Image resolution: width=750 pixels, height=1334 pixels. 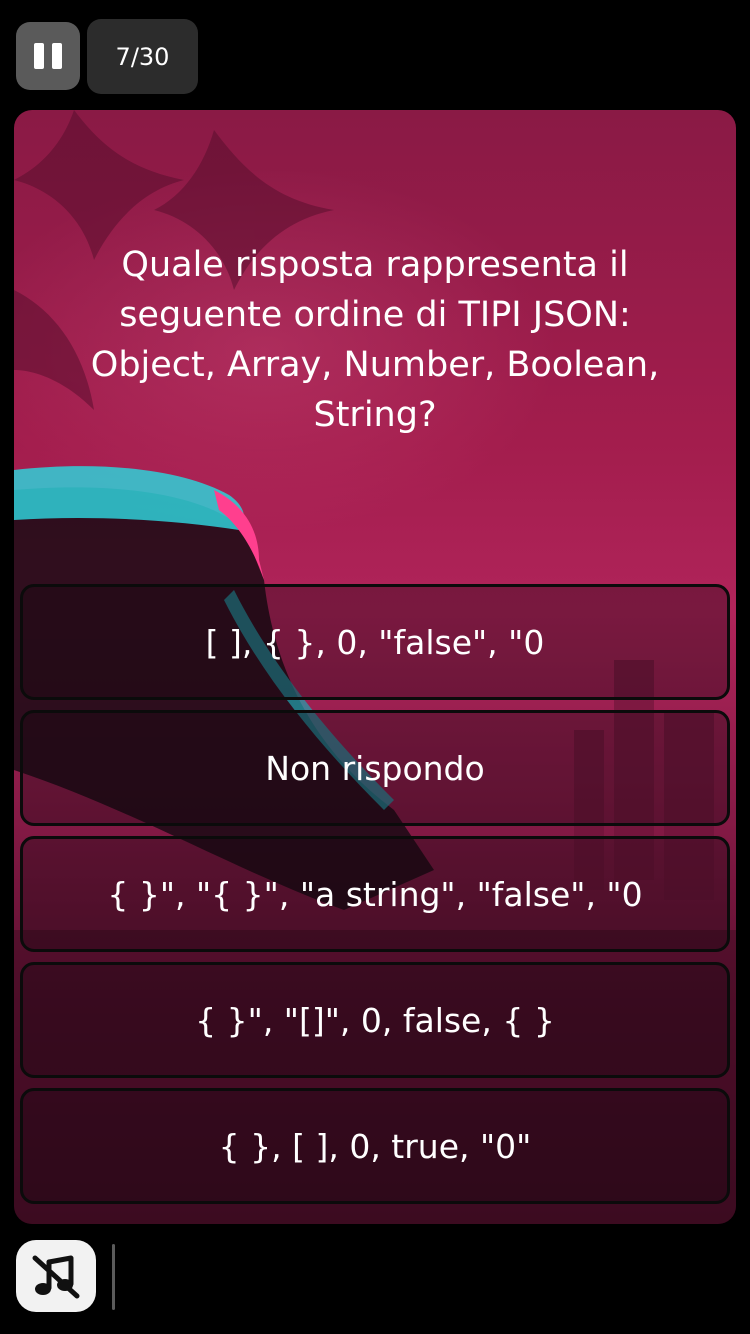 I want to click on answer-option-4: { }", "[]", 0, false, { }, so click(x=375, y=1020).